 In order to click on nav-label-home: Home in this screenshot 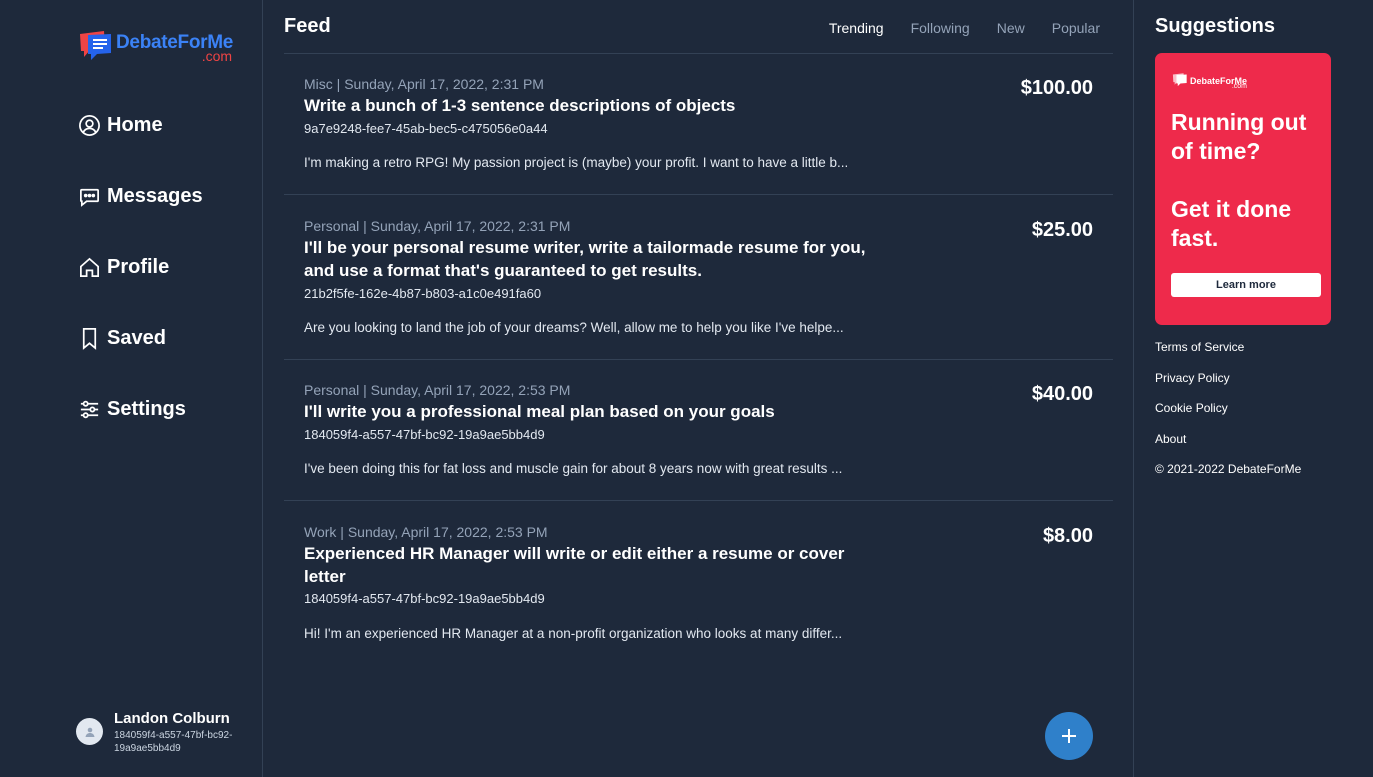, I will do `click(135, 124)`.